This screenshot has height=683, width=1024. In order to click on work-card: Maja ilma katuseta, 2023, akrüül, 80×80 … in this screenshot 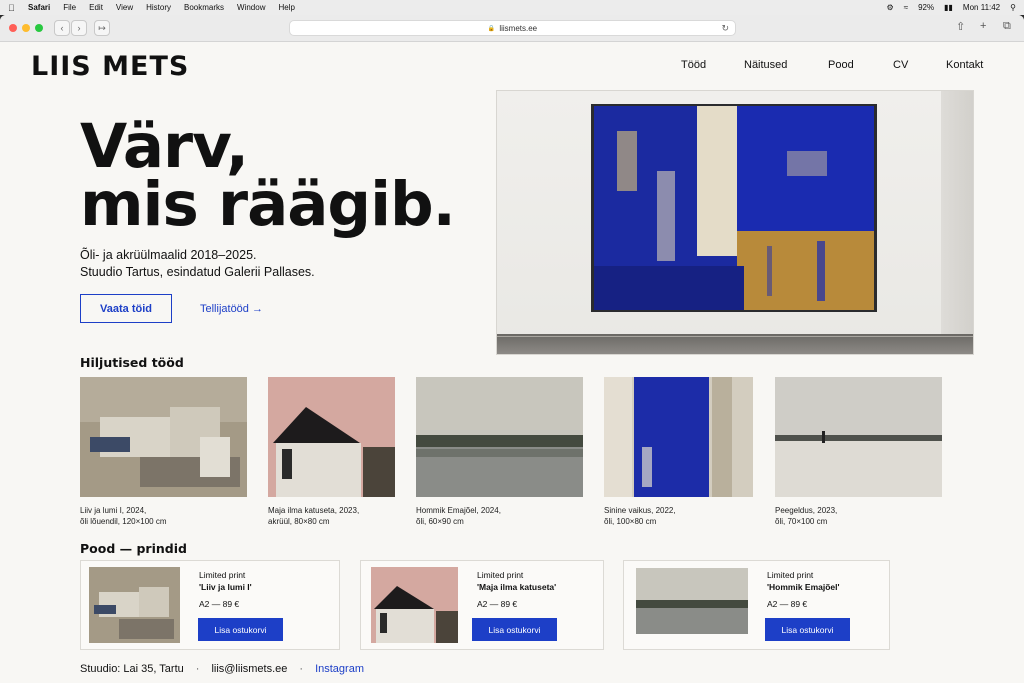, I will do `click(331, 452)`.